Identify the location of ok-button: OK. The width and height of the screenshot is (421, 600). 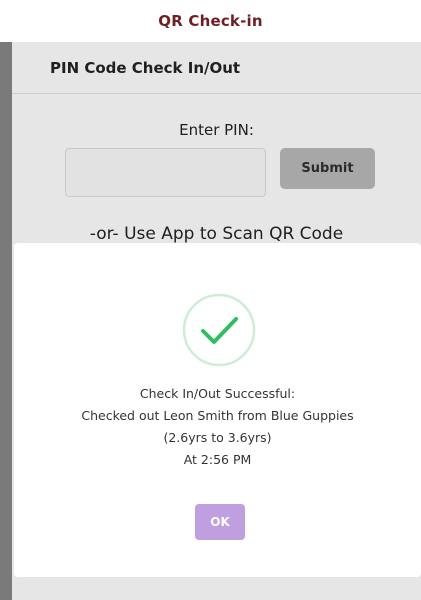
(220, 522).